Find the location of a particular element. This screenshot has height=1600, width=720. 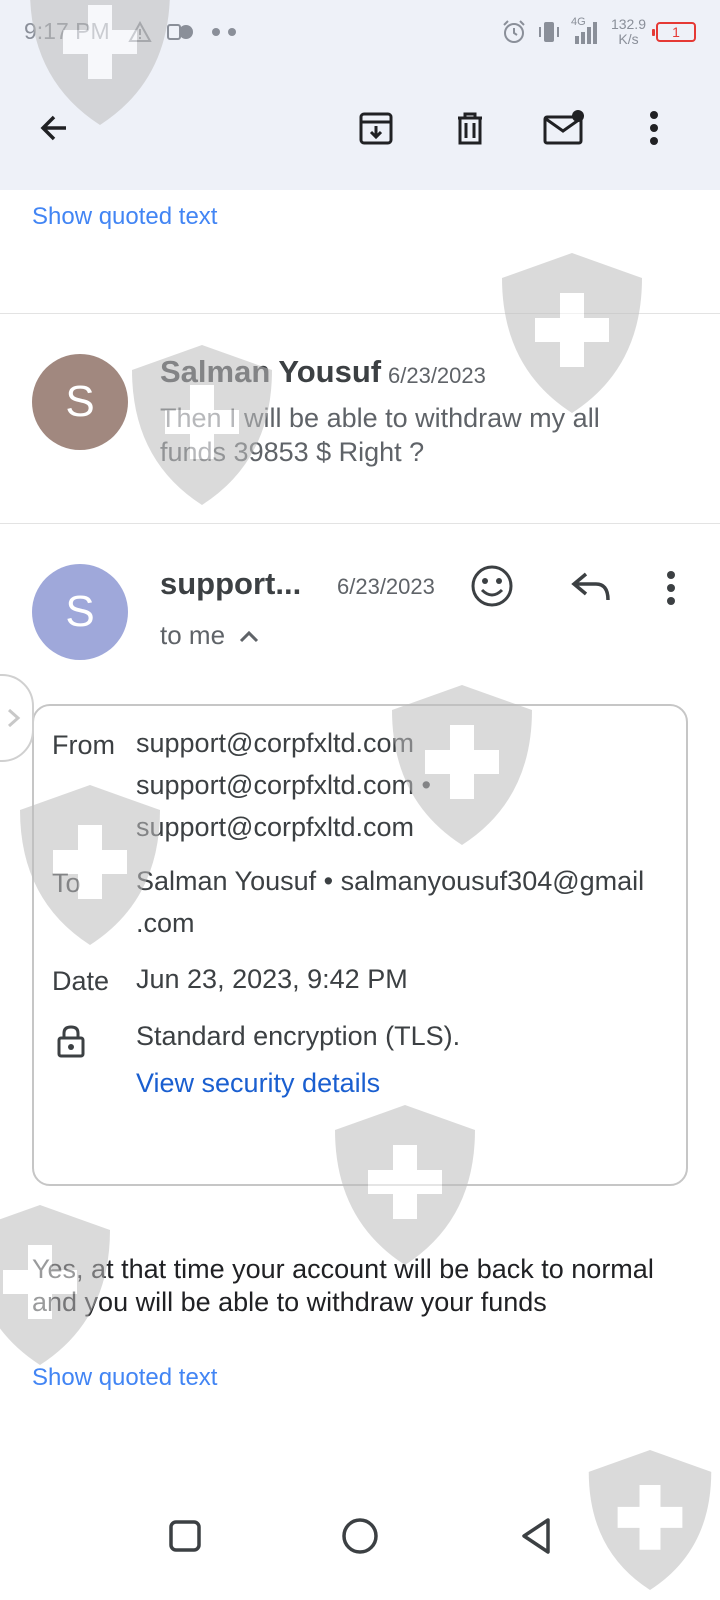

chevron-up-icon is located at coordinates (249, 636).